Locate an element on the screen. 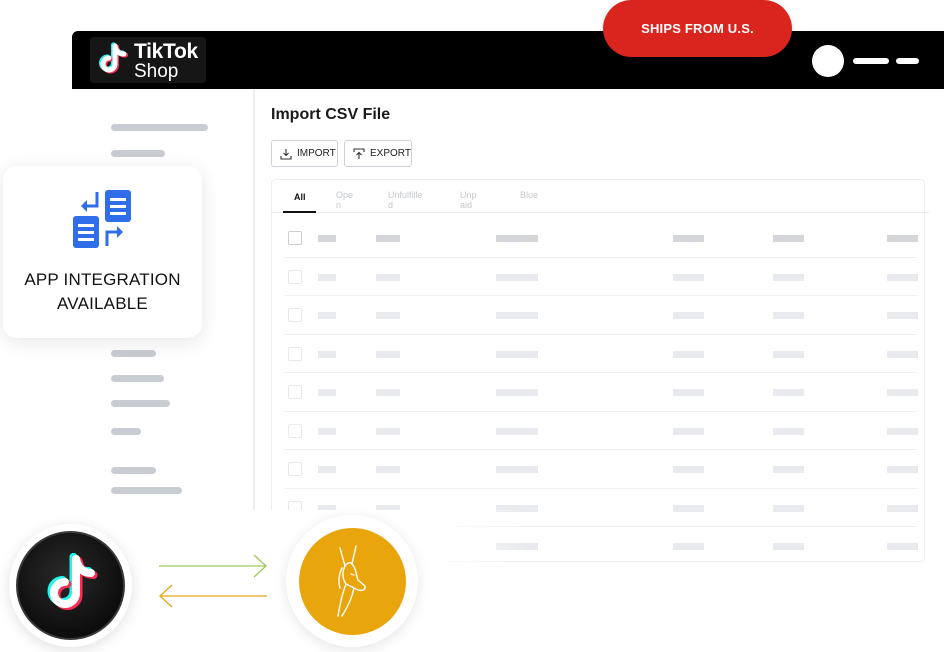 Image resolution: width=944 pixels, height=652 pixels. import-button: IMPORT is located at coordinates (304, 153).